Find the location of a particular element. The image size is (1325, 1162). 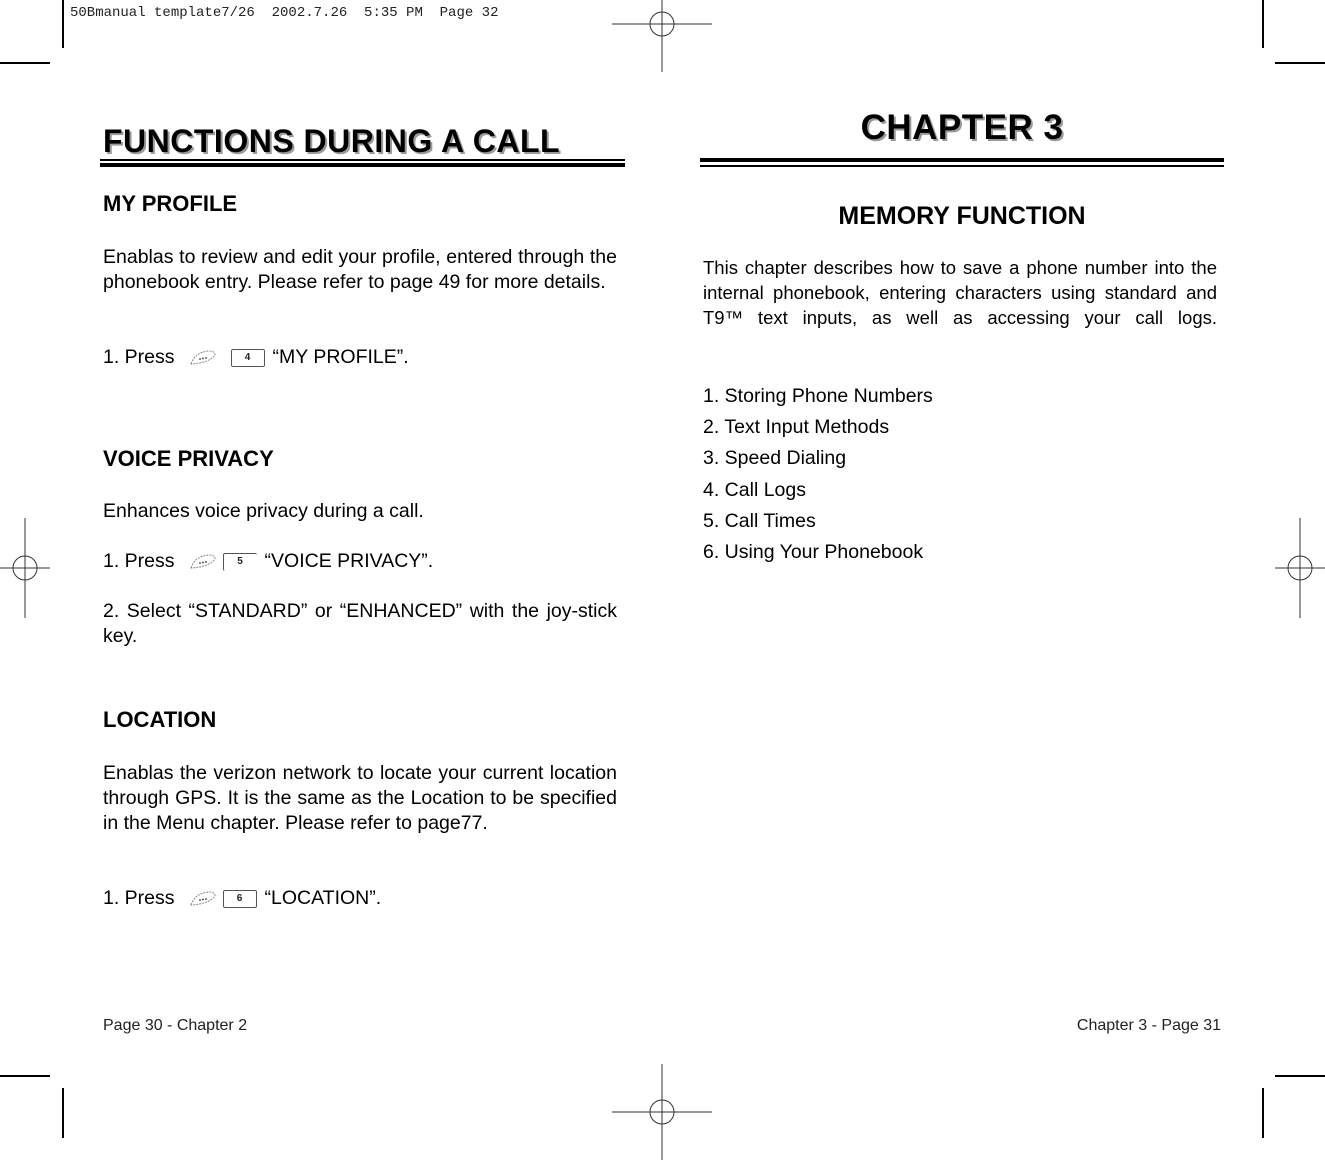

instruction-step: 1. Press 6 “LOCATION”. is located at coordinates (242, 898).